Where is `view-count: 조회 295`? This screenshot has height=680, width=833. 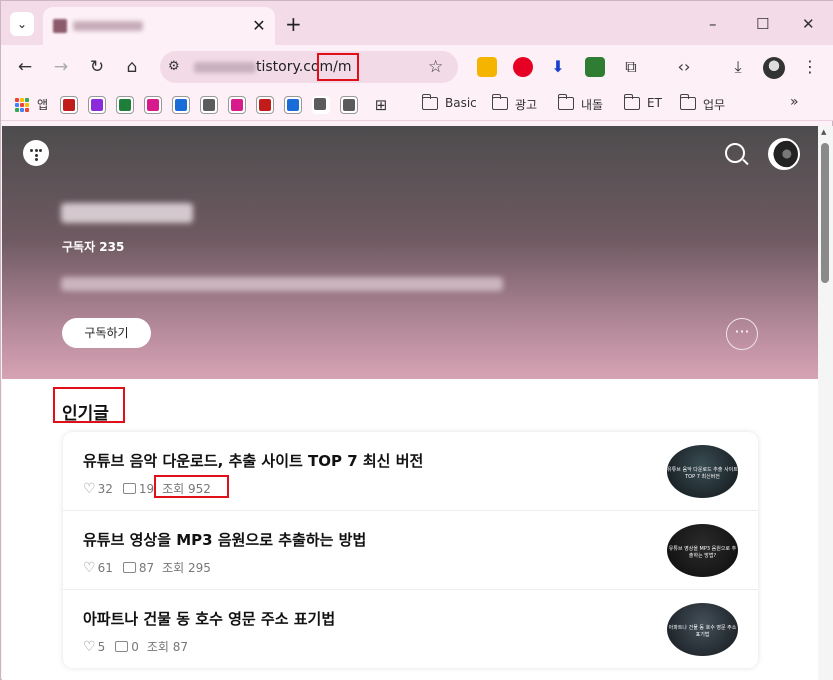
view-count: 조회 295 is located at coordinates (186, 568).